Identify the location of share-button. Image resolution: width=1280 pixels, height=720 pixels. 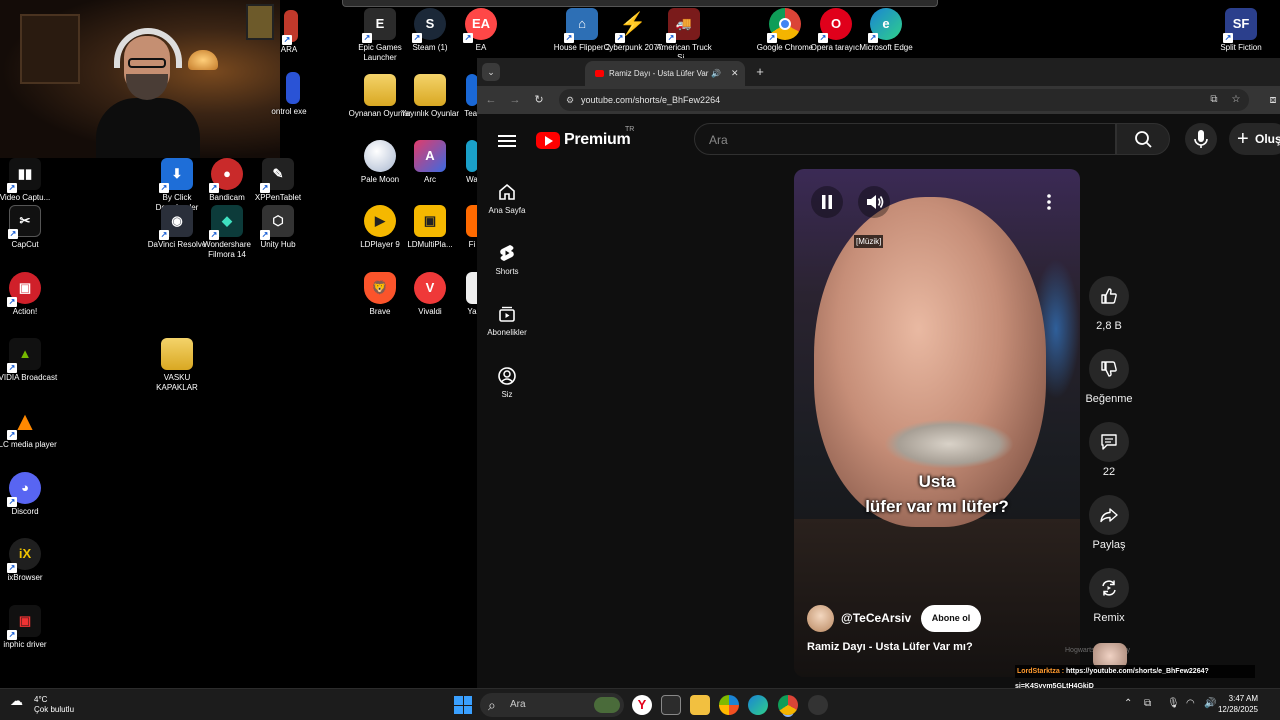
(1109, 515).